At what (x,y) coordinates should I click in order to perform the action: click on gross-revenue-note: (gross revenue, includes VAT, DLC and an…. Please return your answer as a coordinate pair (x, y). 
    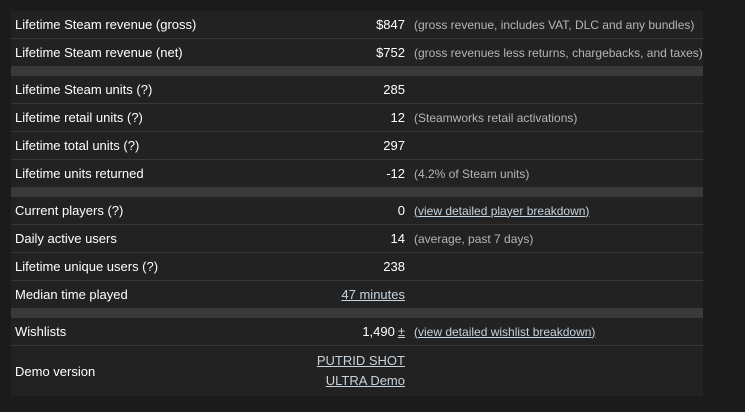
    Looking at the image, I should click on (554, 24).